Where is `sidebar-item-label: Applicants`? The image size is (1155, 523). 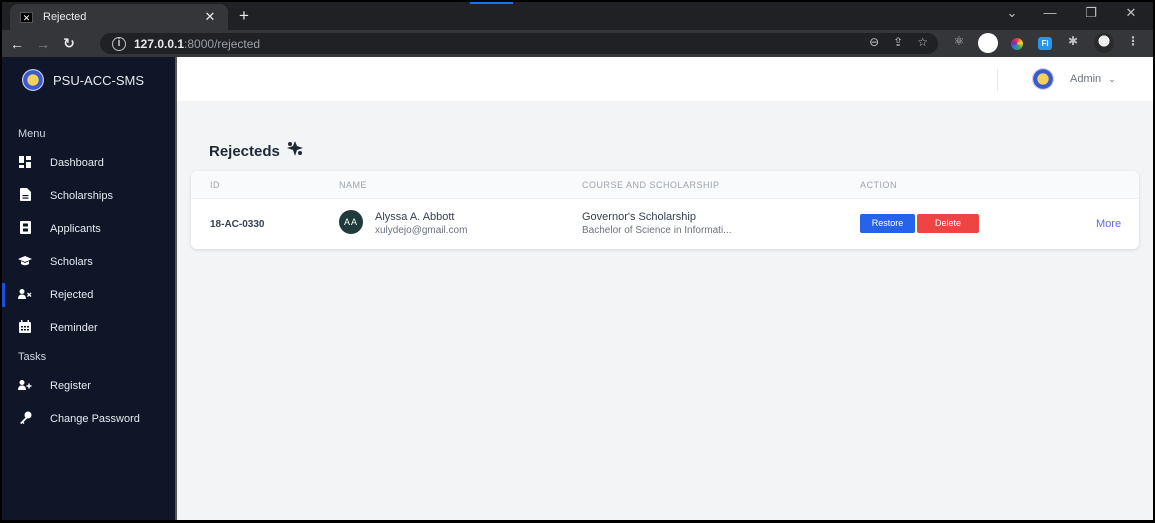
sidebar-item-label: Applicants is located at coordinates (75, 229).